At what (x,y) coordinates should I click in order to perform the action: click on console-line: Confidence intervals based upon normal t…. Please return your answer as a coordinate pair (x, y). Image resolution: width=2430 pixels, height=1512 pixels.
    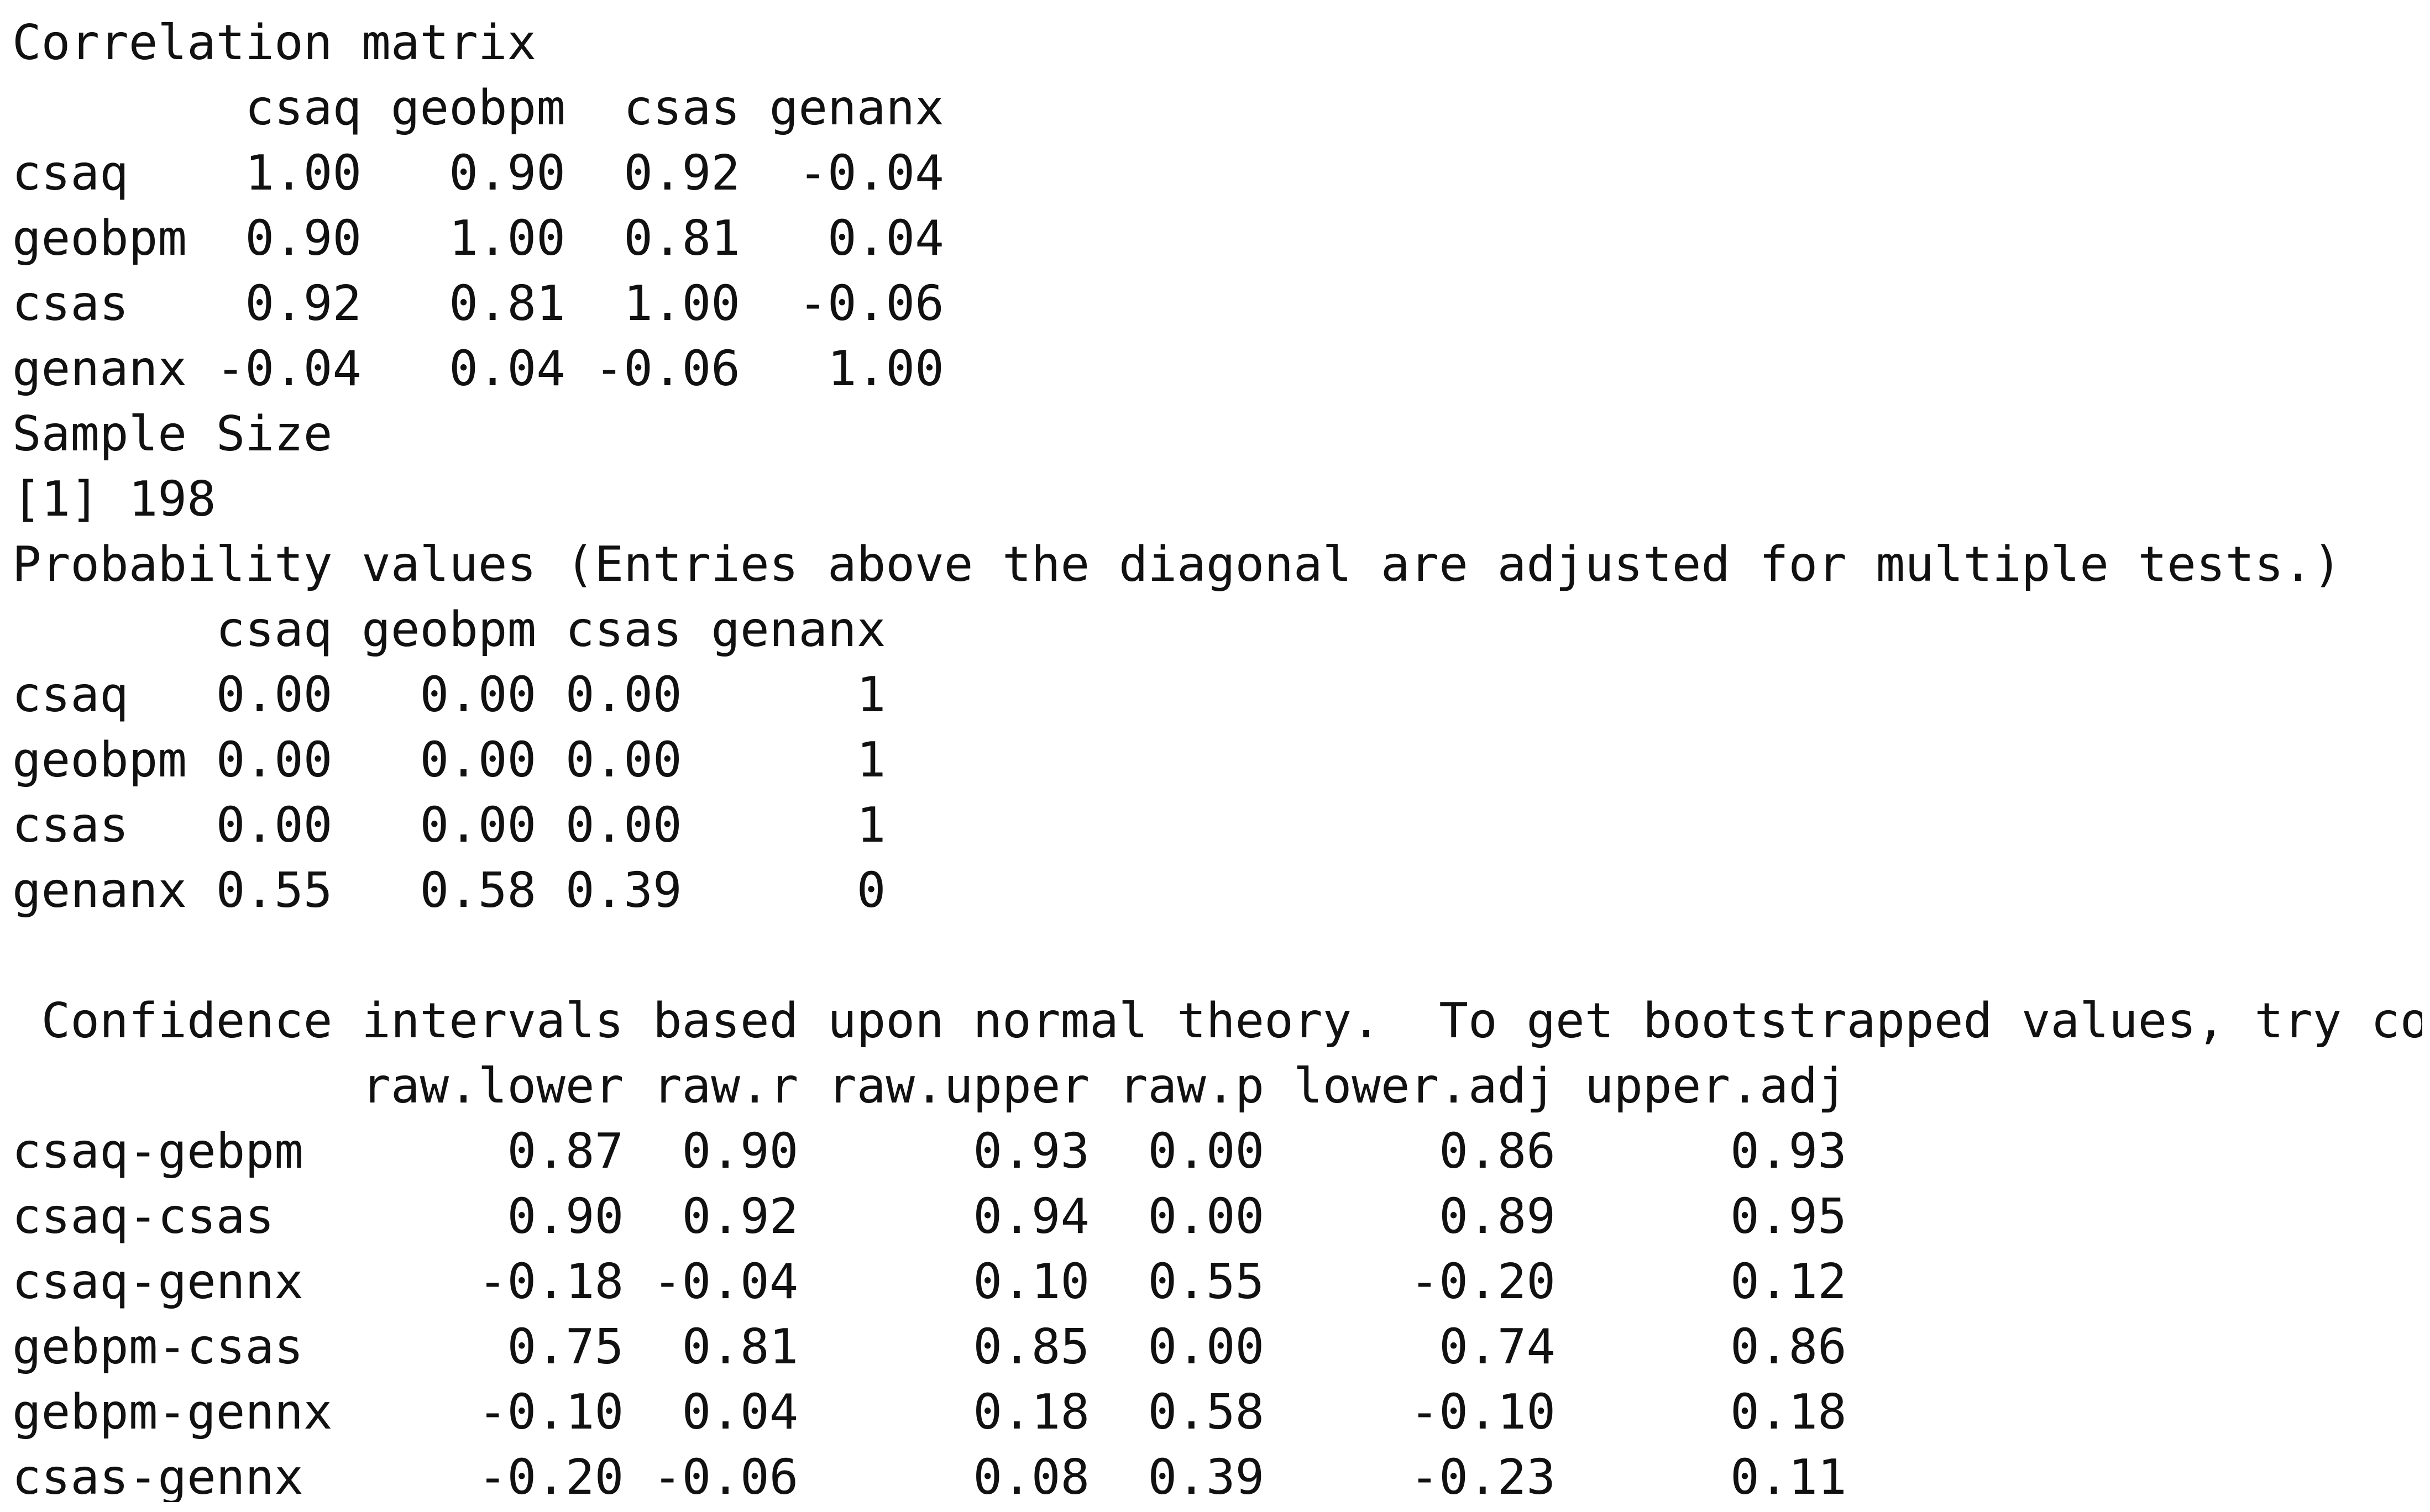
    Looking at the image, I should click on (1217, 1021).